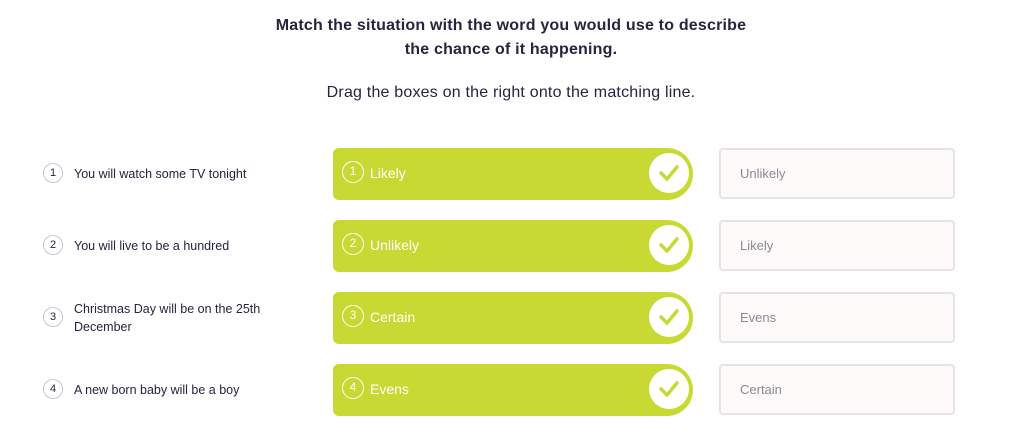 The height and width of the screenshot is (438, 1022). What do you see at coordinates (53, 173) in the screenshot?
I see `situation-number: 1` at bounding box center [53, 173].